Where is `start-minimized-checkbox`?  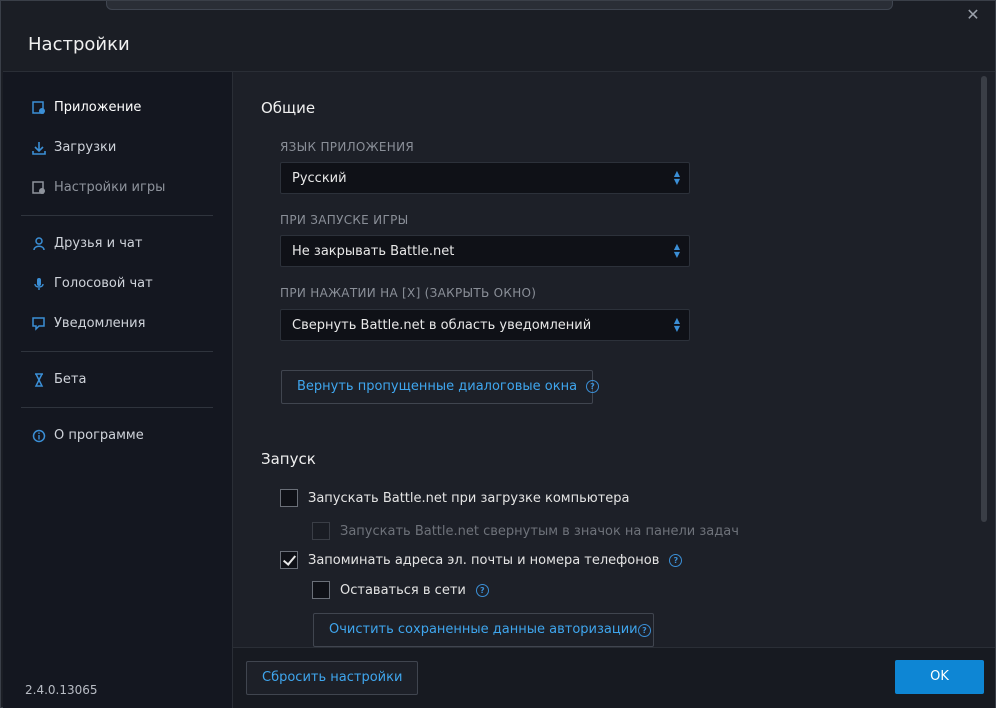 start-minimized-checkbox is located at coordinates (321, 531).